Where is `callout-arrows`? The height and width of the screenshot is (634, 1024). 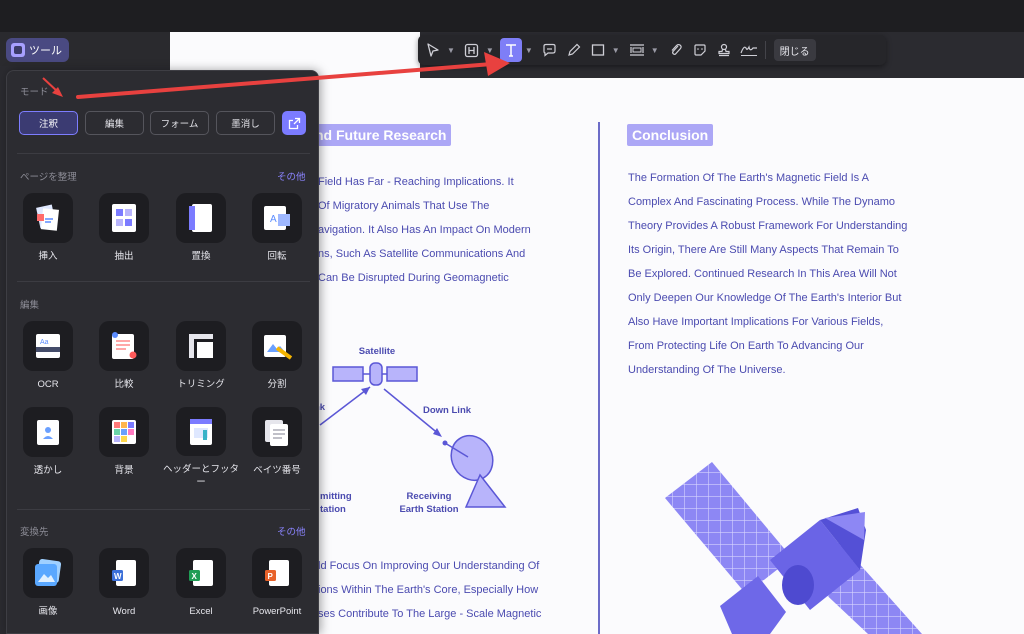 callout-arrows is located at coordinates (276, 75).